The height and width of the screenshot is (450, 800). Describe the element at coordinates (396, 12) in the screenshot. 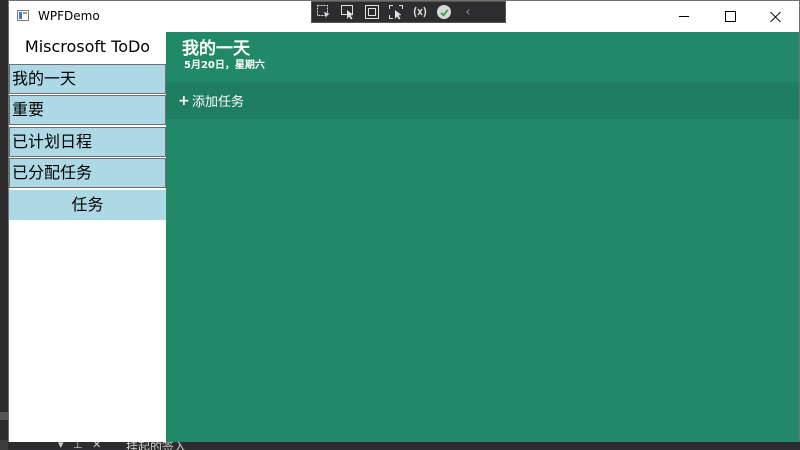

I see `track-focus-icon` at that location.